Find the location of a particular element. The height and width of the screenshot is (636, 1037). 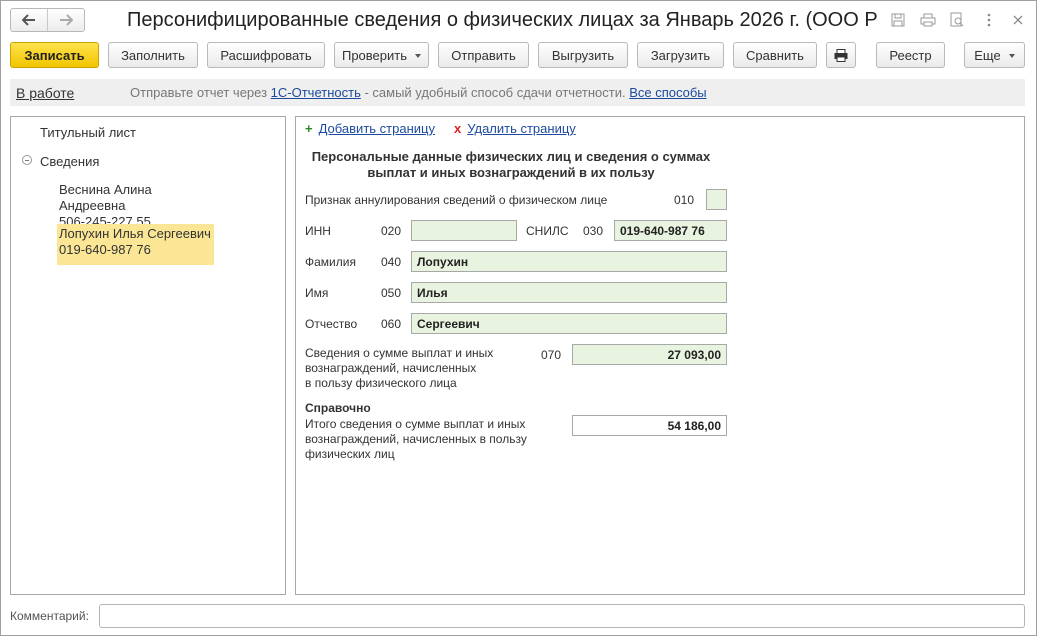

more-button-label: Еще is located at coordinates (987, 55).